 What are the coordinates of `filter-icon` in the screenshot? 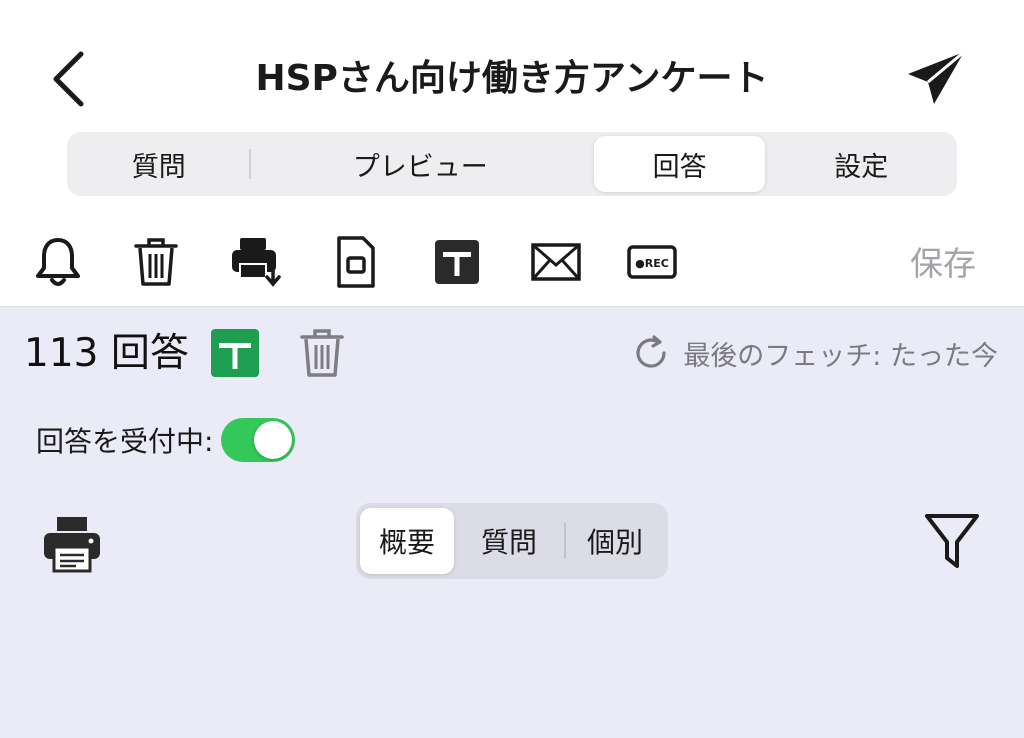 It's located at (952, 541).